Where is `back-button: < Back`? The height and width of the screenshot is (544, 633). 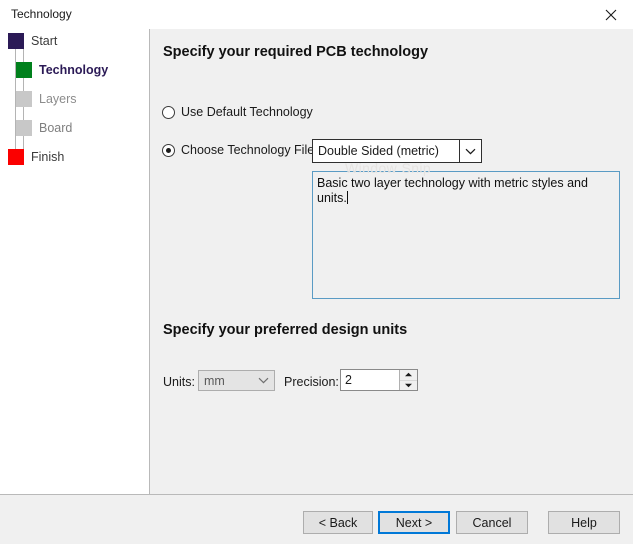 back-button: < Back is located at coordinates (338, 522).